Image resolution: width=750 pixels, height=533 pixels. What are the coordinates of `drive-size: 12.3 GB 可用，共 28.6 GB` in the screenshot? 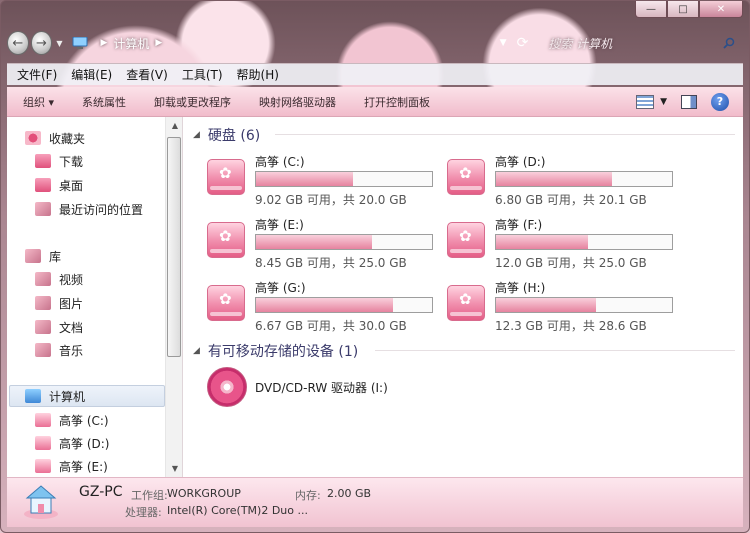 It's located at (571, 326).